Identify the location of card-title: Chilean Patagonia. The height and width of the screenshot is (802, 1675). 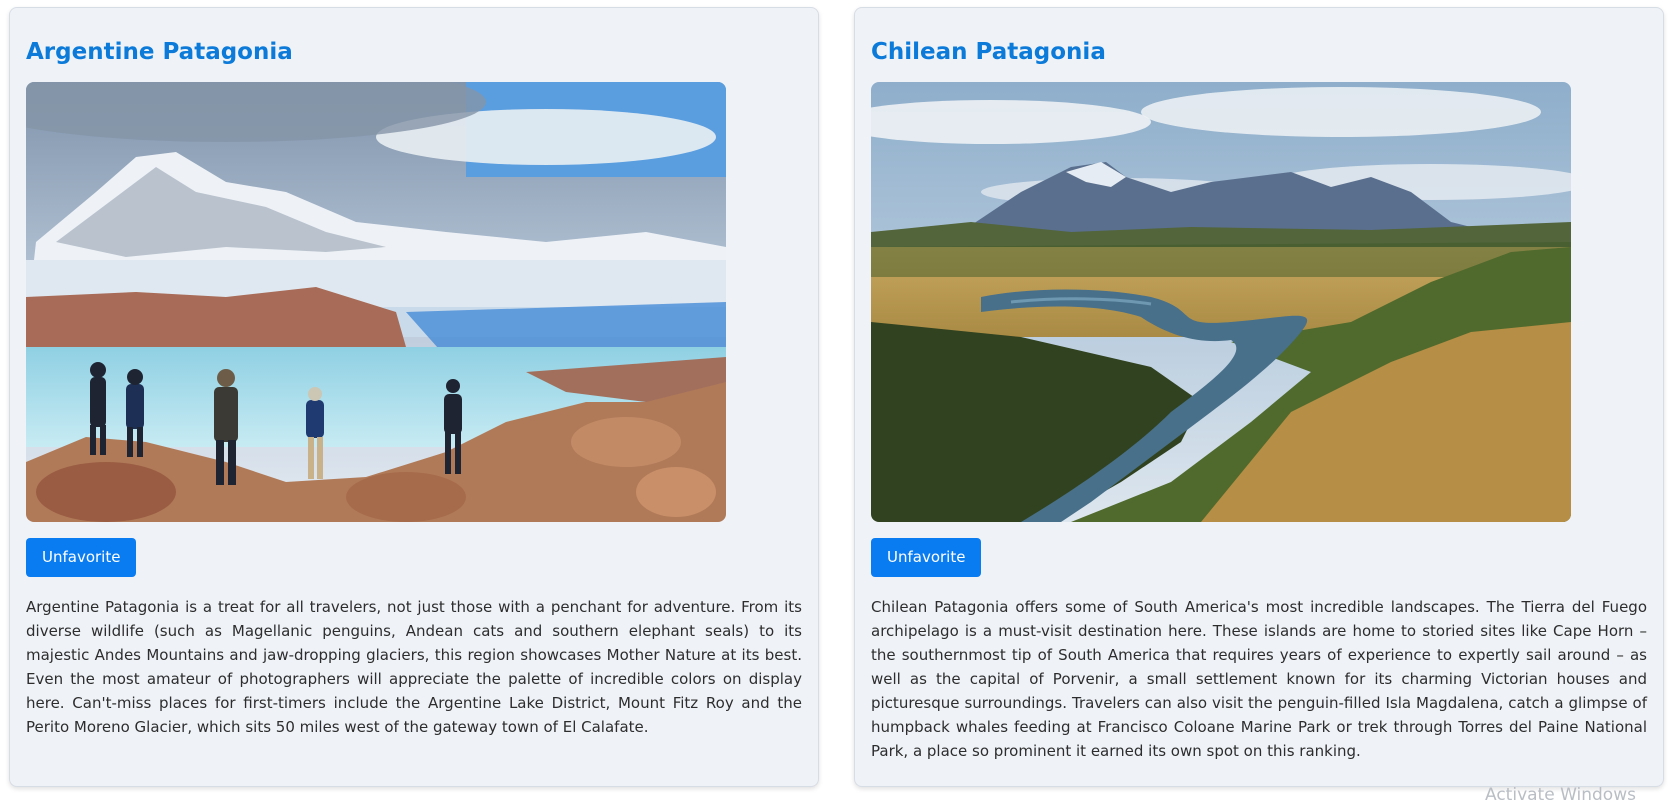
(988, 52).